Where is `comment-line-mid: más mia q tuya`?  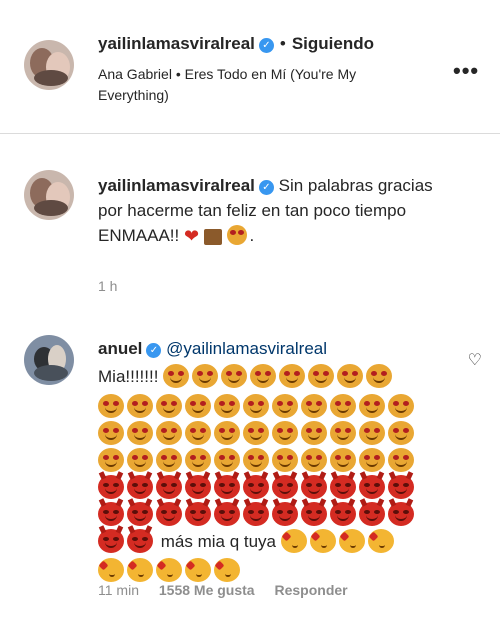
comment-line-mid: más mia q tuya is located at coordinates (268, 540).